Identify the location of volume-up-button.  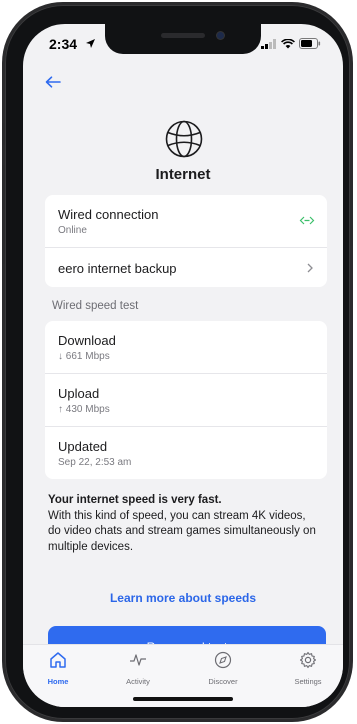
(3, 187).